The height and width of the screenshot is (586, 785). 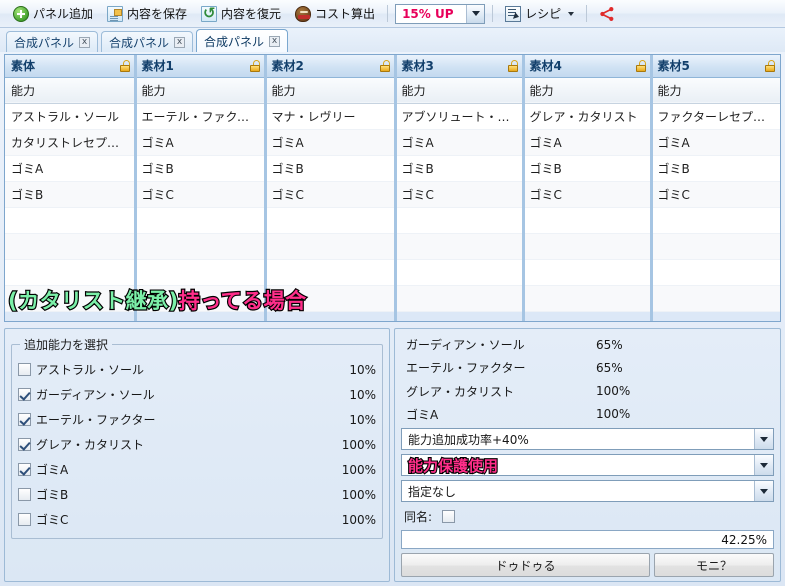 What do you see at coordinates (197, 444) in the screenshot?
I see `list-item: グレア・カタリスト 100%` at bounding box center [197, 444].